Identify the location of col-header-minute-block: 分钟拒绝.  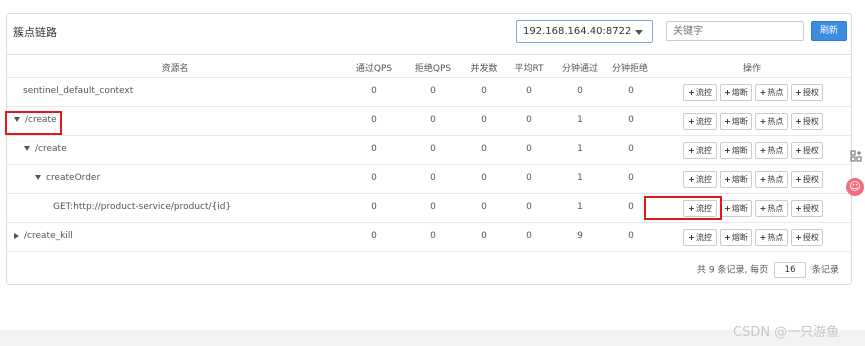
(629, 69).